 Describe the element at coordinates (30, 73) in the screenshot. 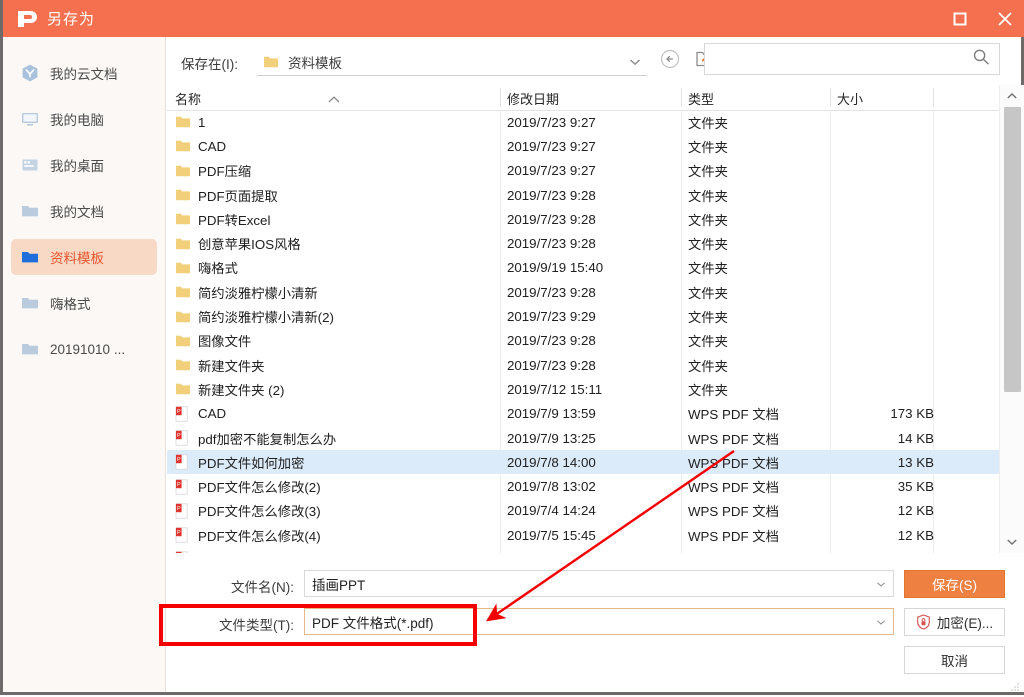

I see `cloud-doc-icon` at that location.